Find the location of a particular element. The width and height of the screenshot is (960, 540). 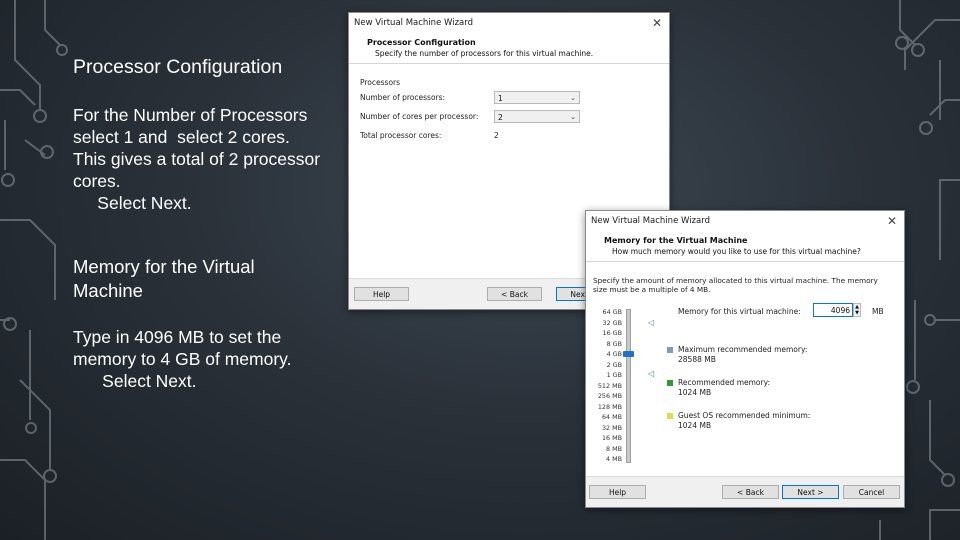

max-recommended-label: Maximum recommended memory: is located at coordinates (743, 349).